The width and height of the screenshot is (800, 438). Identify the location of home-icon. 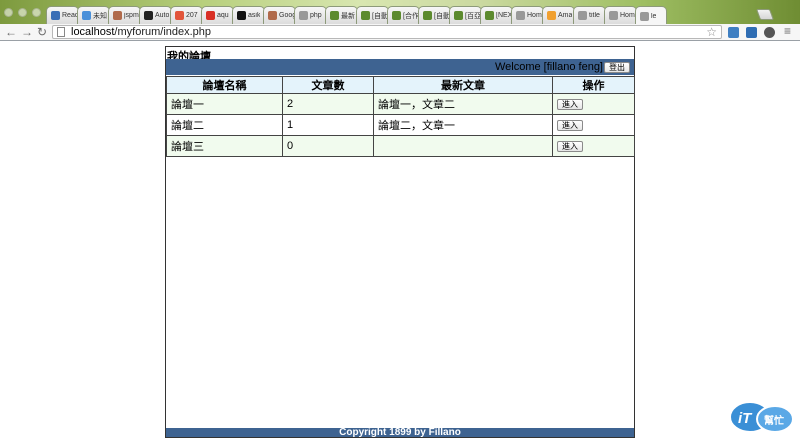
(55, 15).